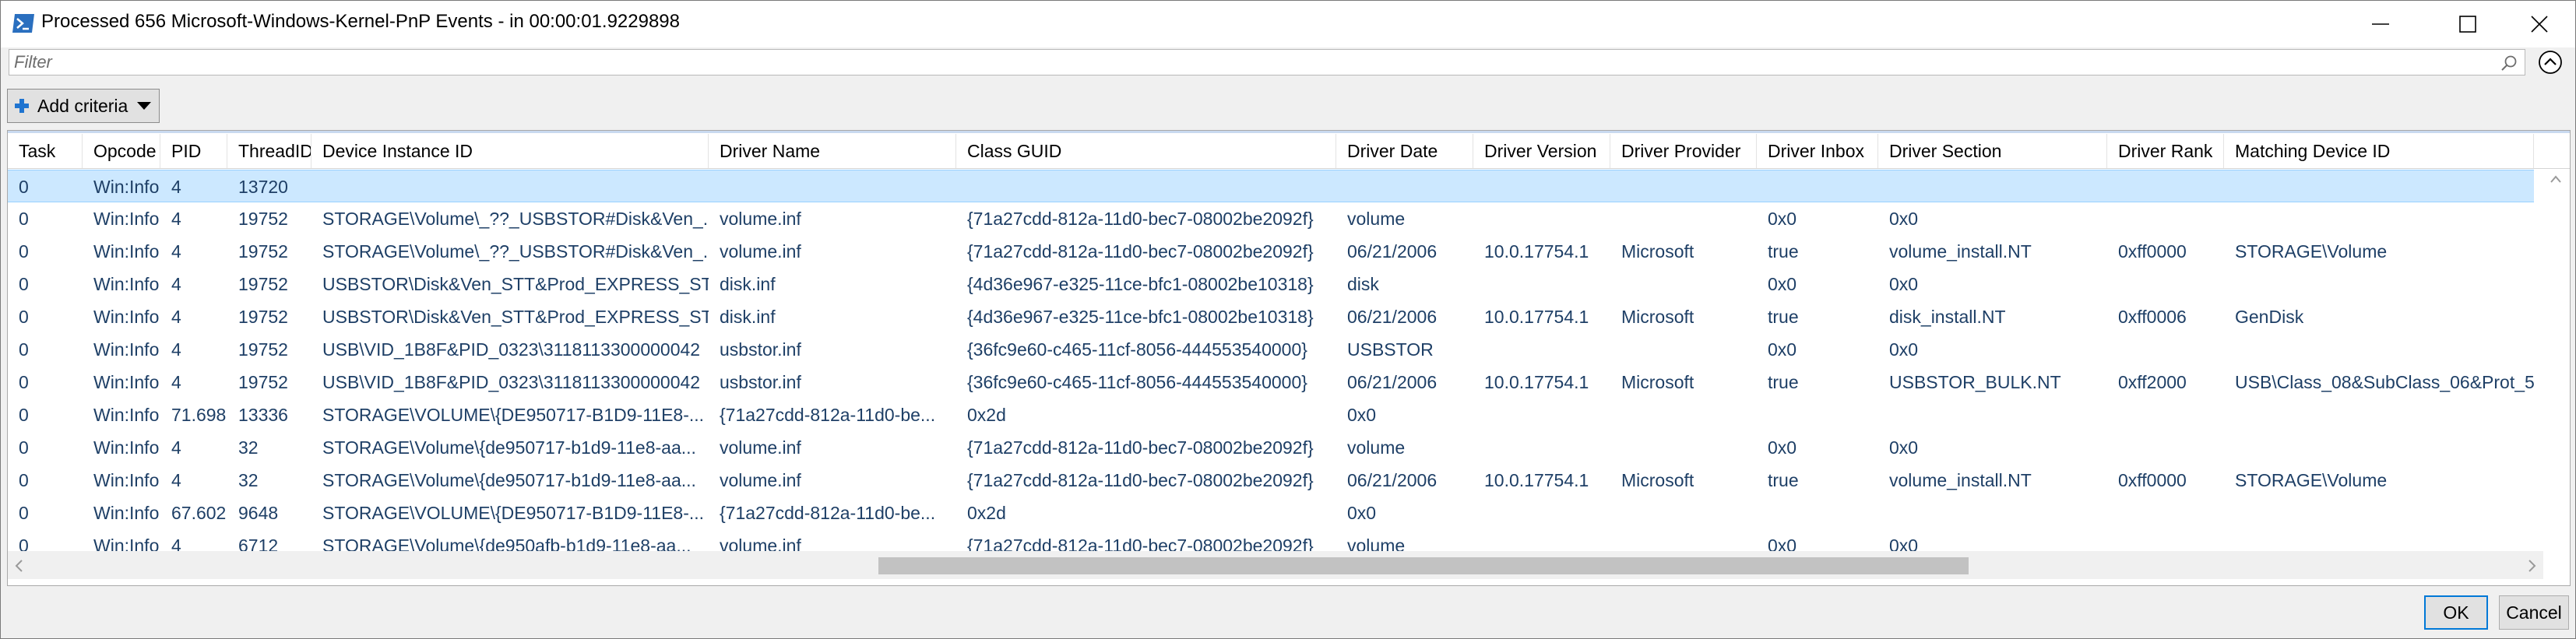 The height and width of the screenshot is (639, 2576). Describe the element at coordinates (832, 151) in the screenshot. I see `column-header: Driver Name` at that location.